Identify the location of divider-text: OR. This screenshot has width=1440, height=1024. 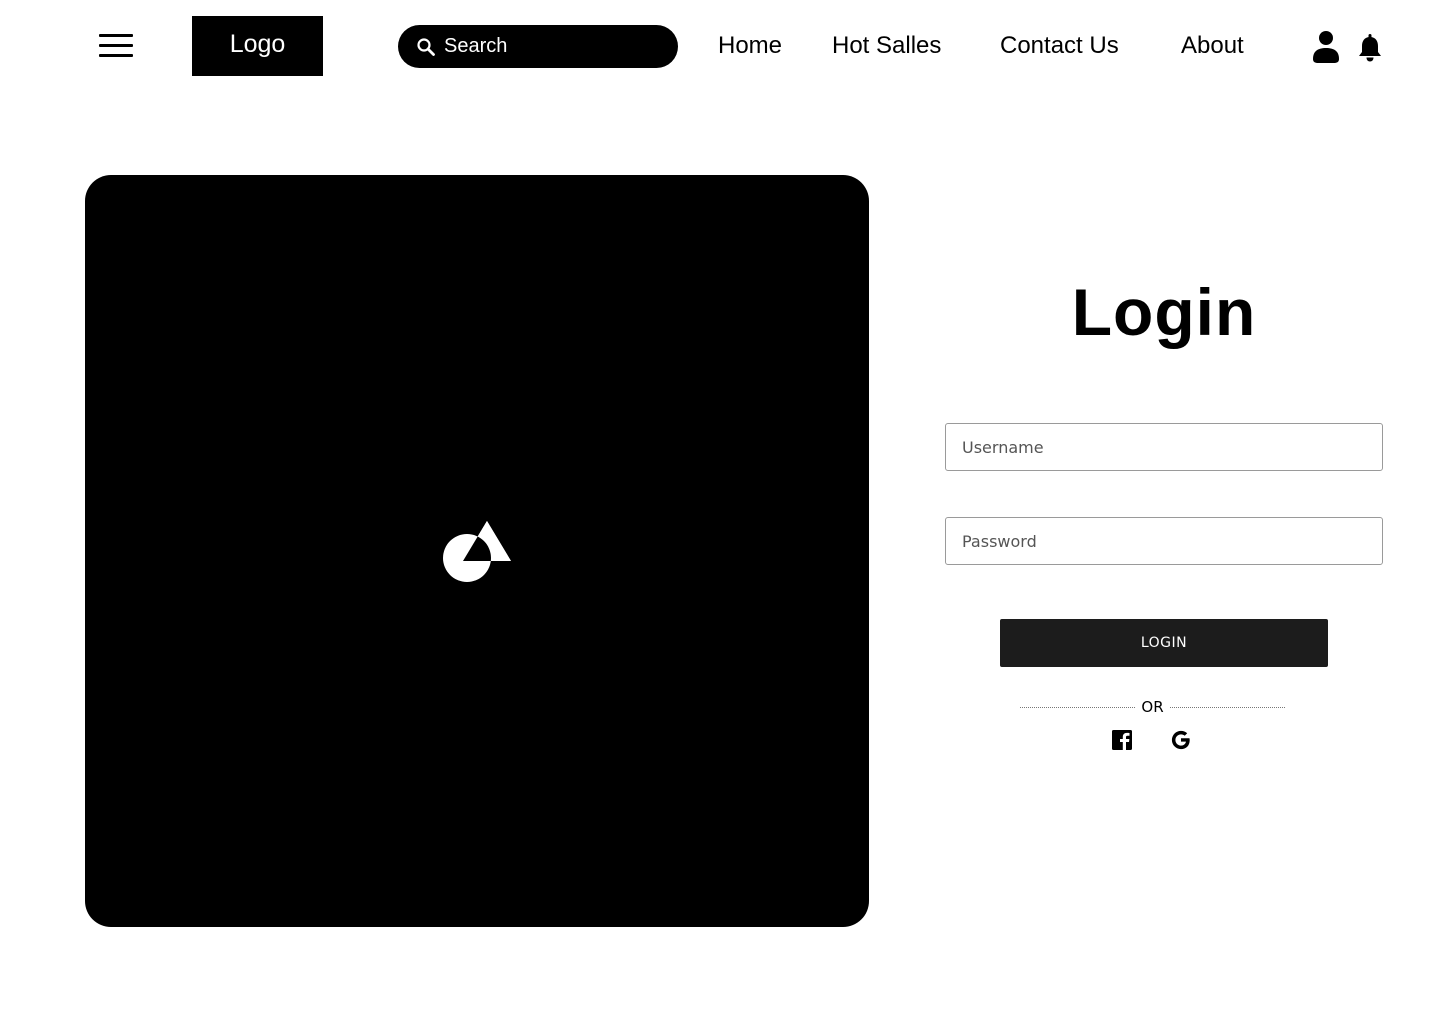
(1152, 707).